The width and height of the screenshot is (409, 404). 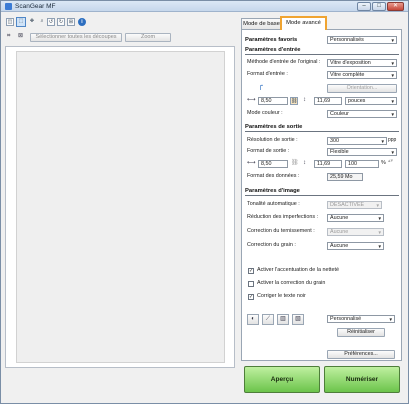 I want to click on brightness-icon: ◐, so click(x=253, y=319).